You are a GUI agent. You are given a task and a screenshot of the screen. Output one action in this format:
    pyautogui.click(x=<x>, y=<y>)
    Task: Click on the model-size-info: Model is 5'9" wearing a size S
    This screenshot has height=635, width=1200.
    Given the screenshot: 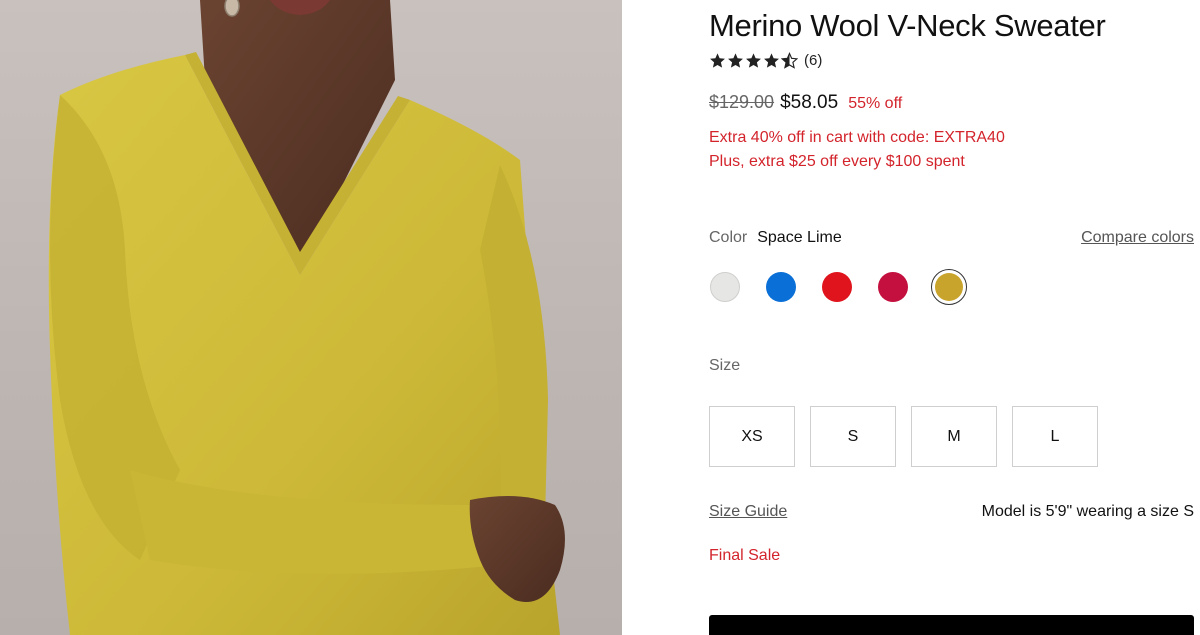 What is the action you would take?
    pyautogui.click(x=1087, y=511)
    